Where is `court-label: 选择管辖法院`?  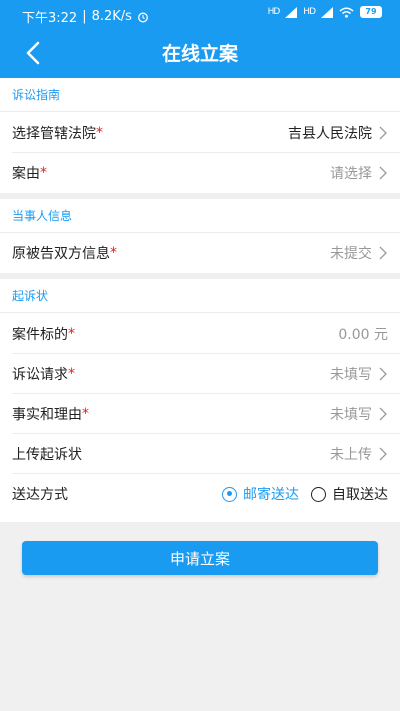
court-label: 选择管辖法院 is located at coordinates (54, 134).